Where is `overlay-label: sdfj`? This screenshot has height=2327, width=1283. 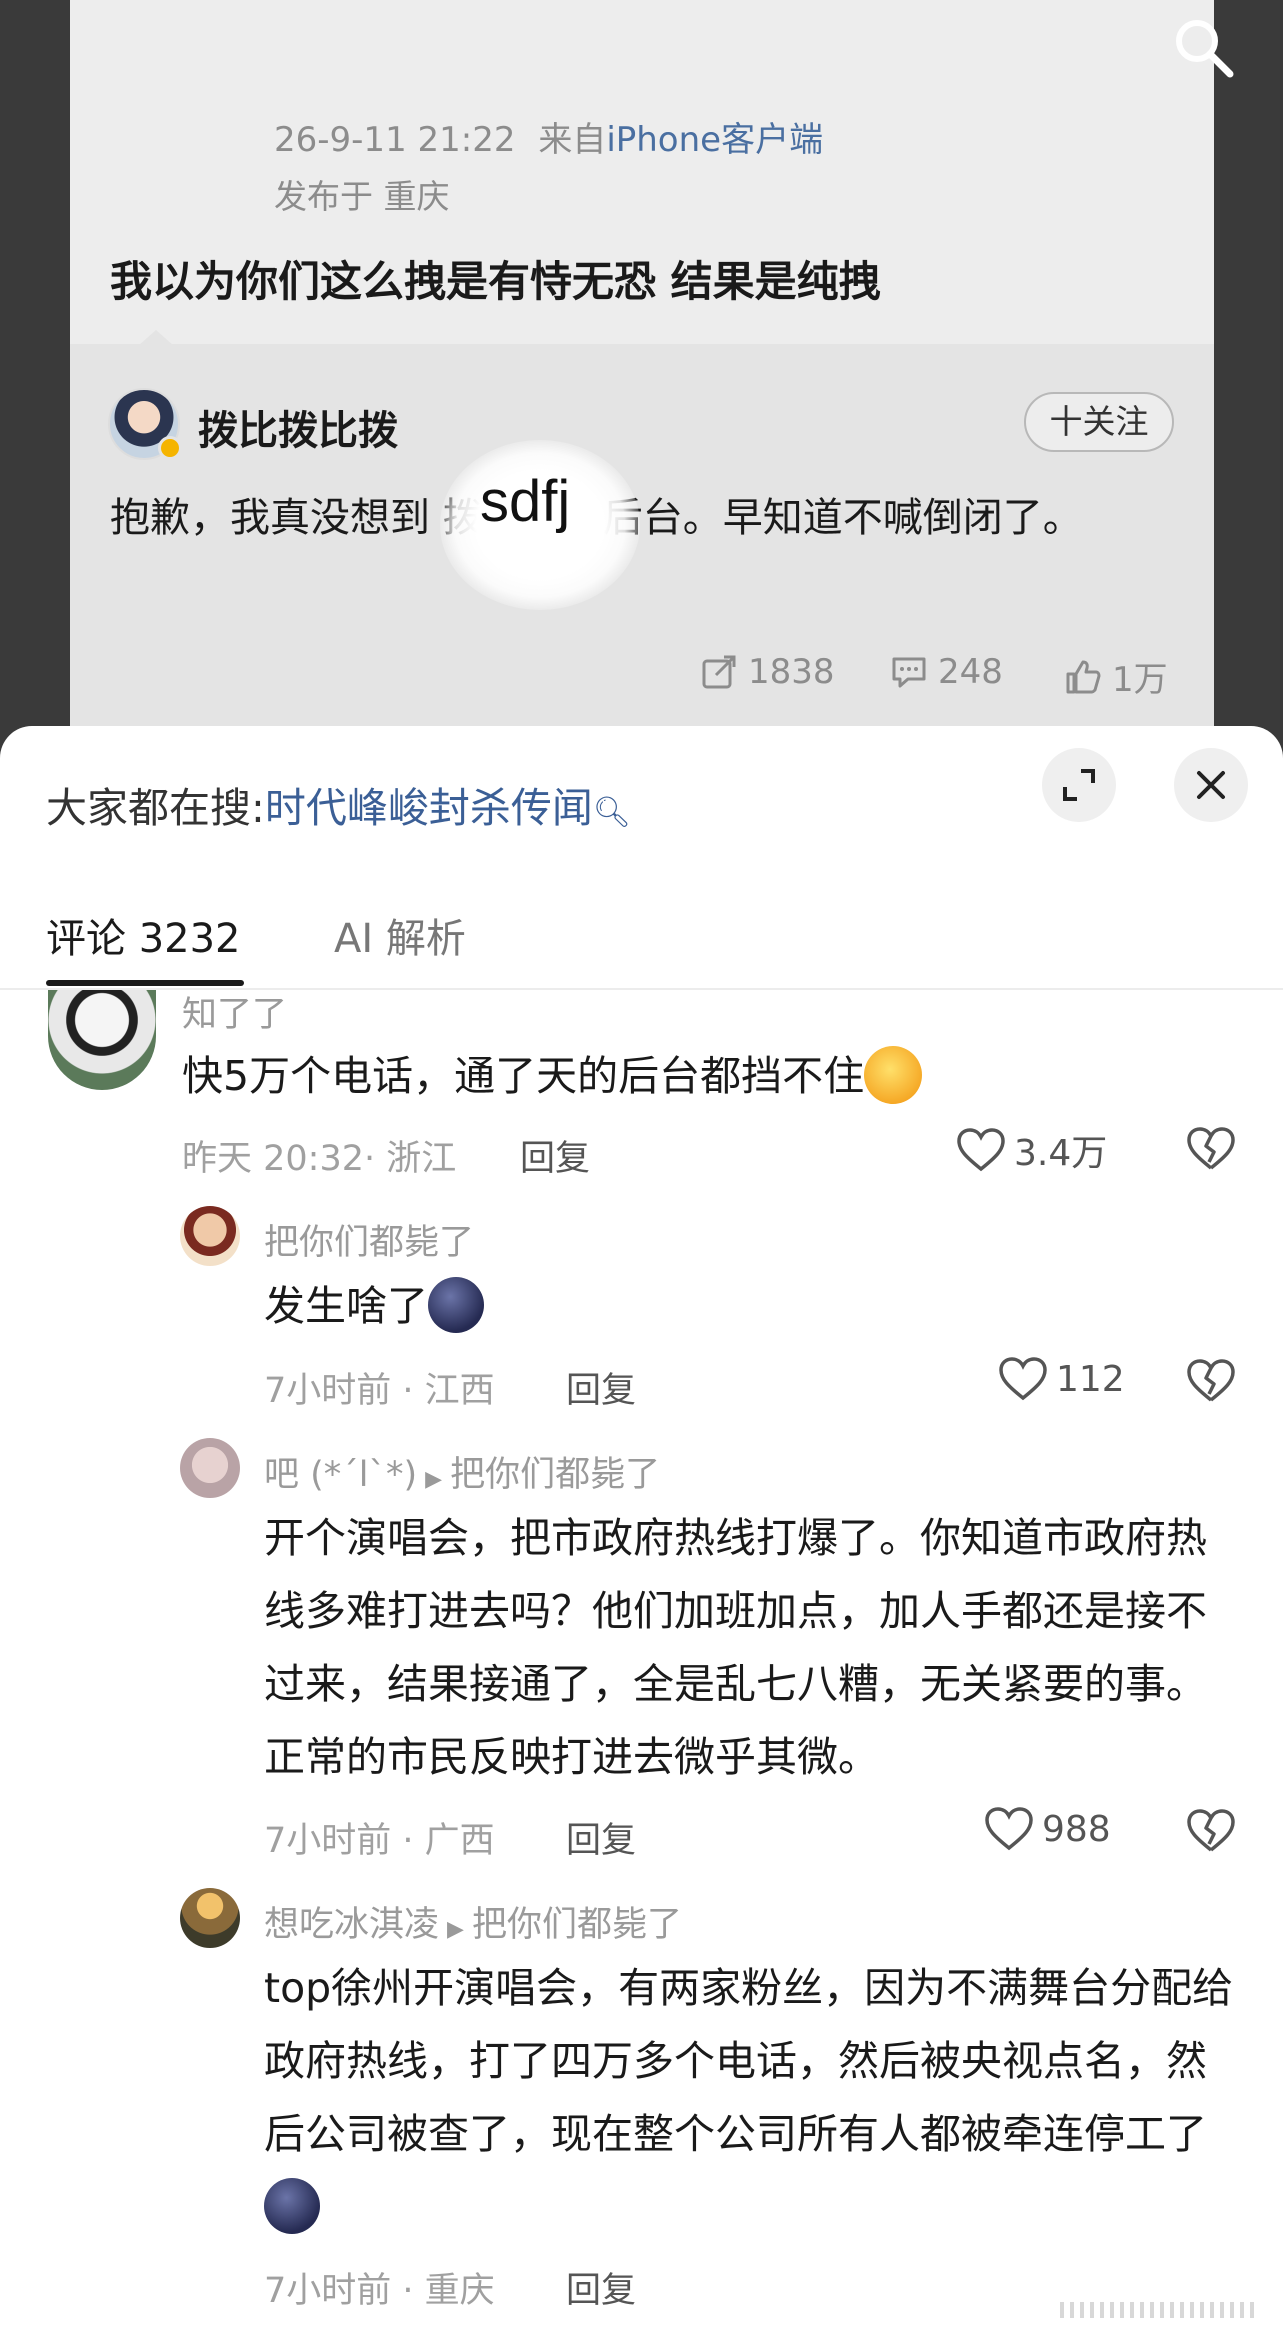 overlay-label: sdfj is located at coordinates (525, 501).